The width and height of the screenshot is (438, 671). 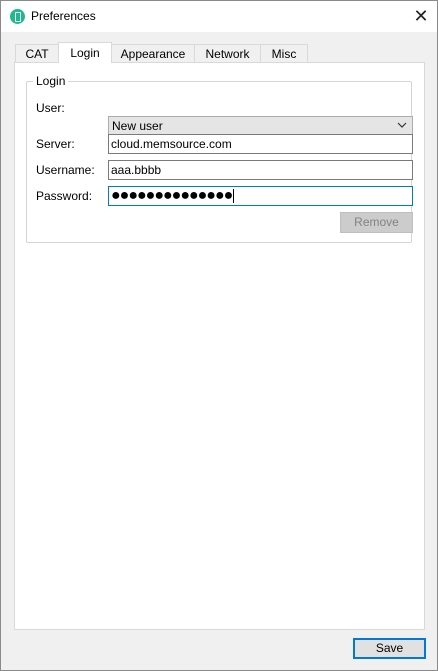 I want to click on window-title: Preferences, so click(x=63, y=16).